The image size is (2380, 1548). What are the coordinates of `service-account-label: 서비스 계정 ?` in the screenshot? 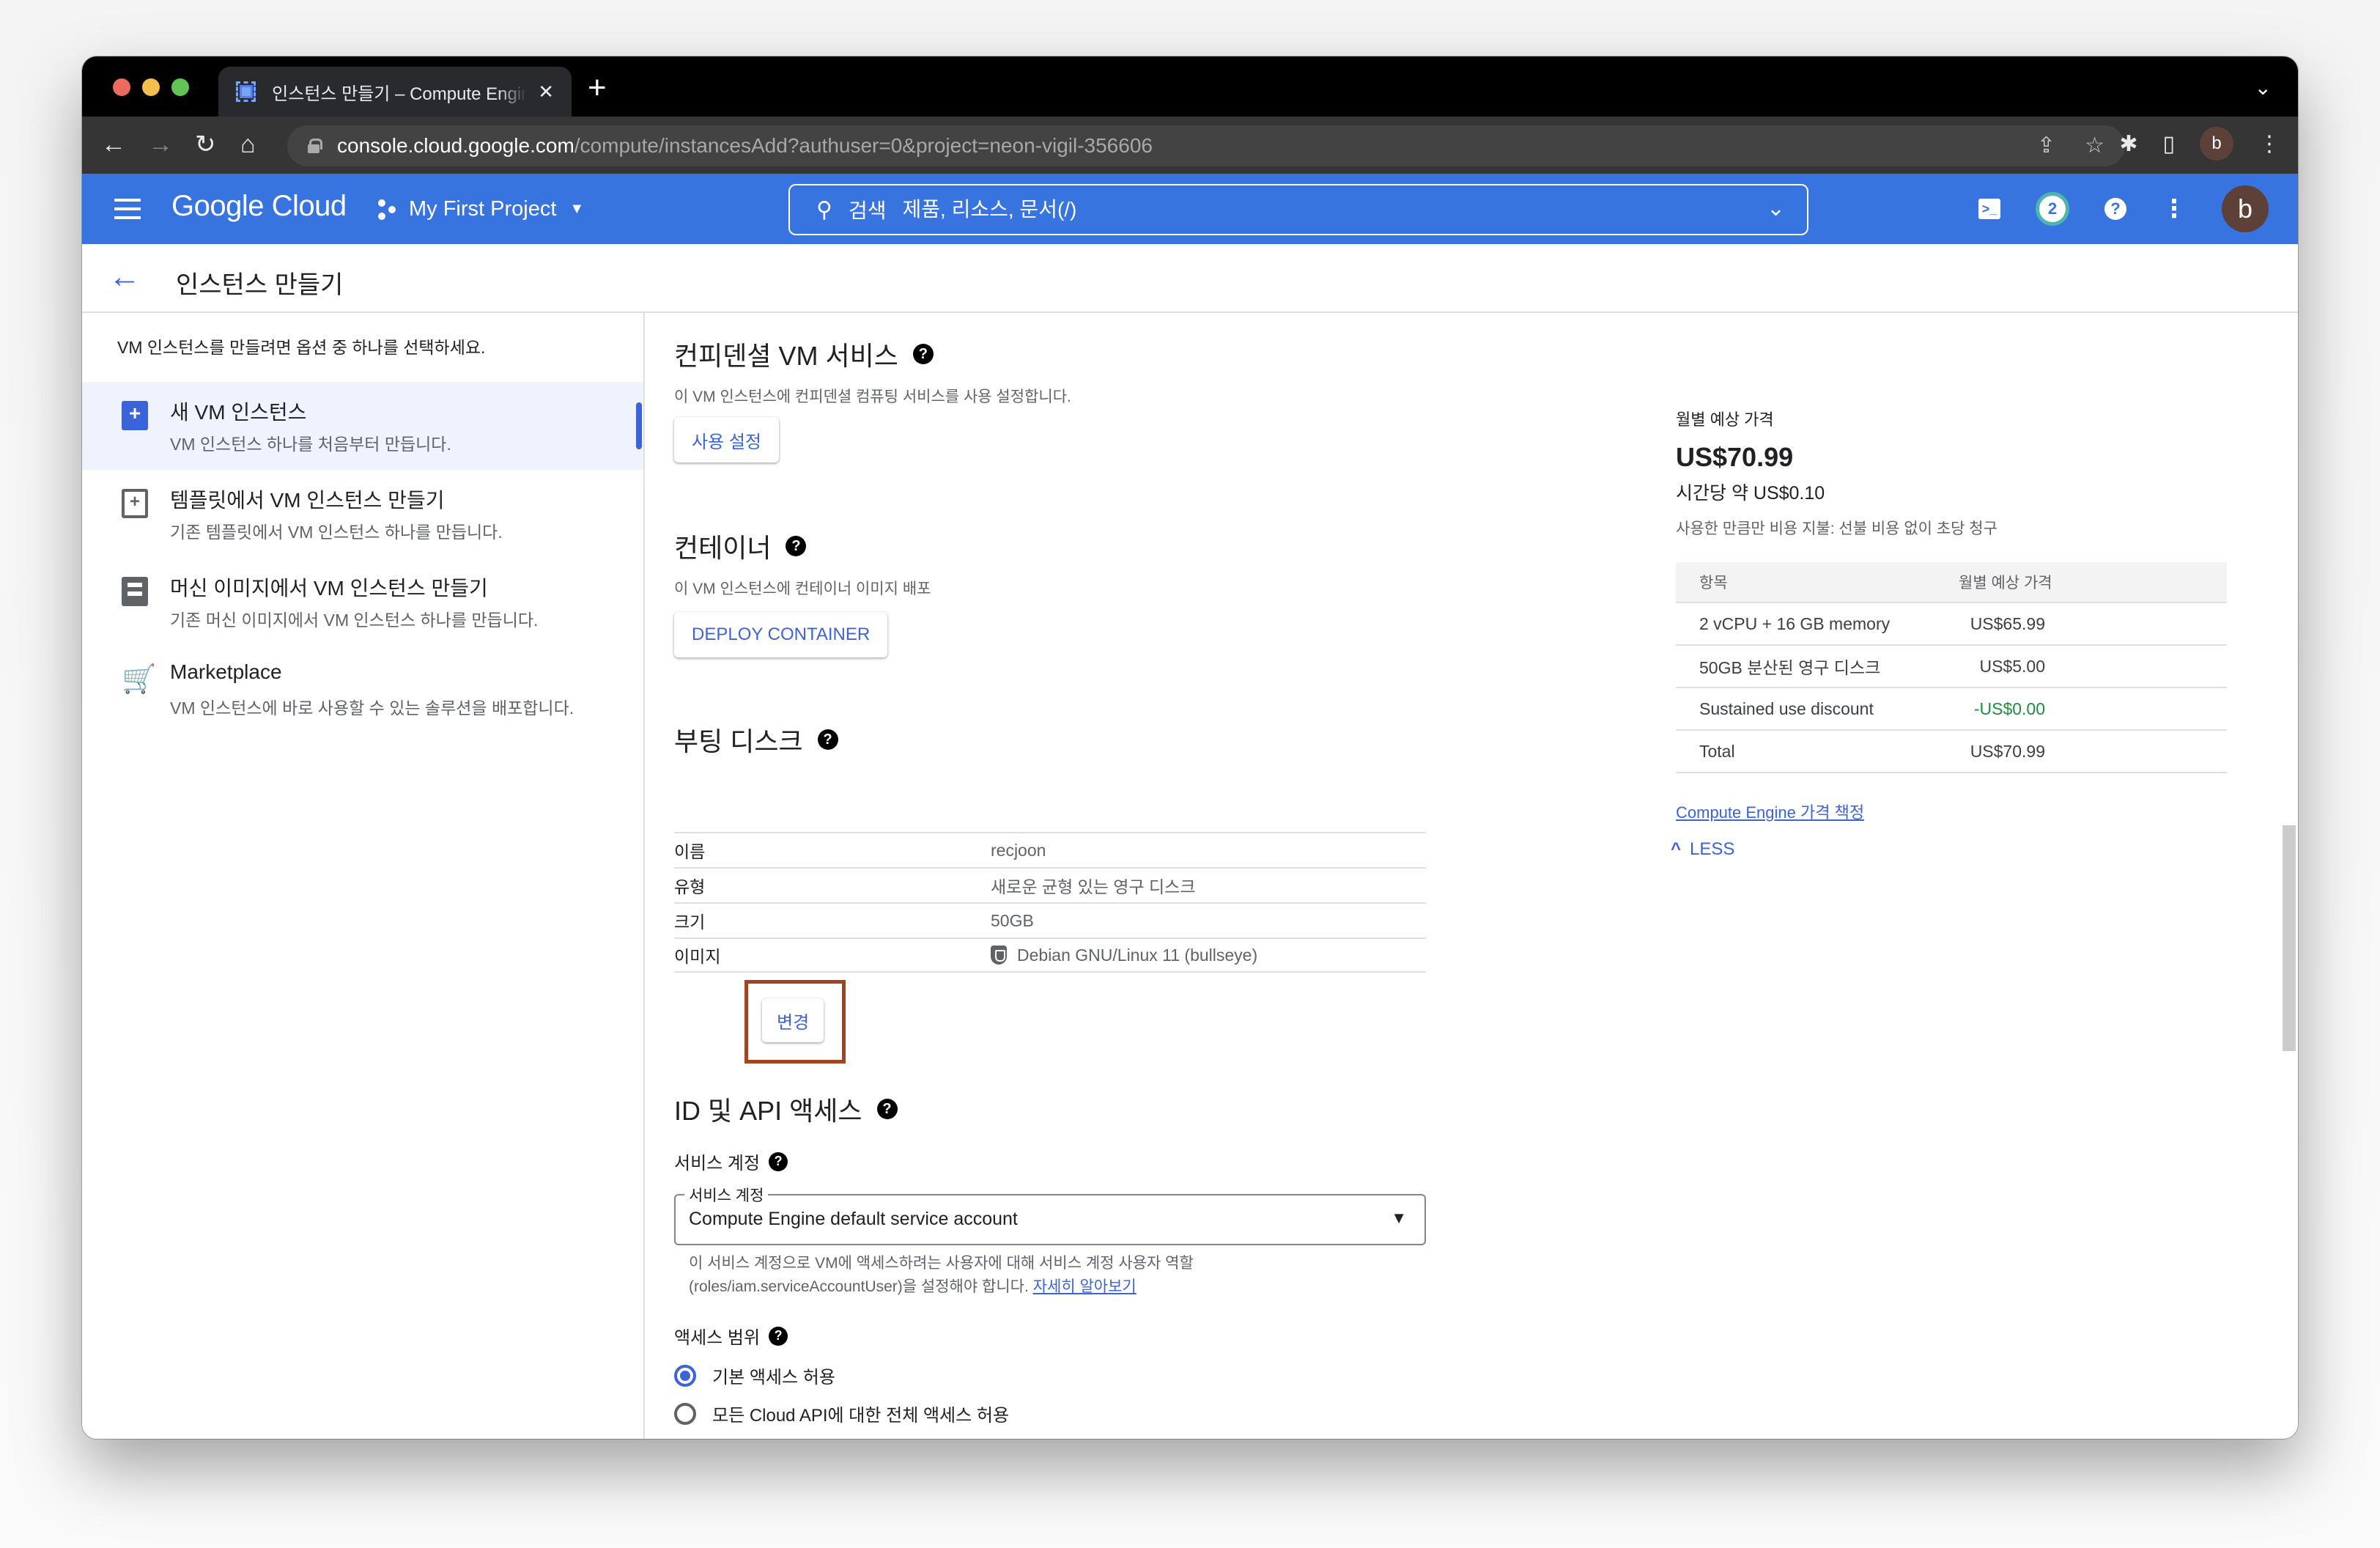 It's located at (731, 1161).